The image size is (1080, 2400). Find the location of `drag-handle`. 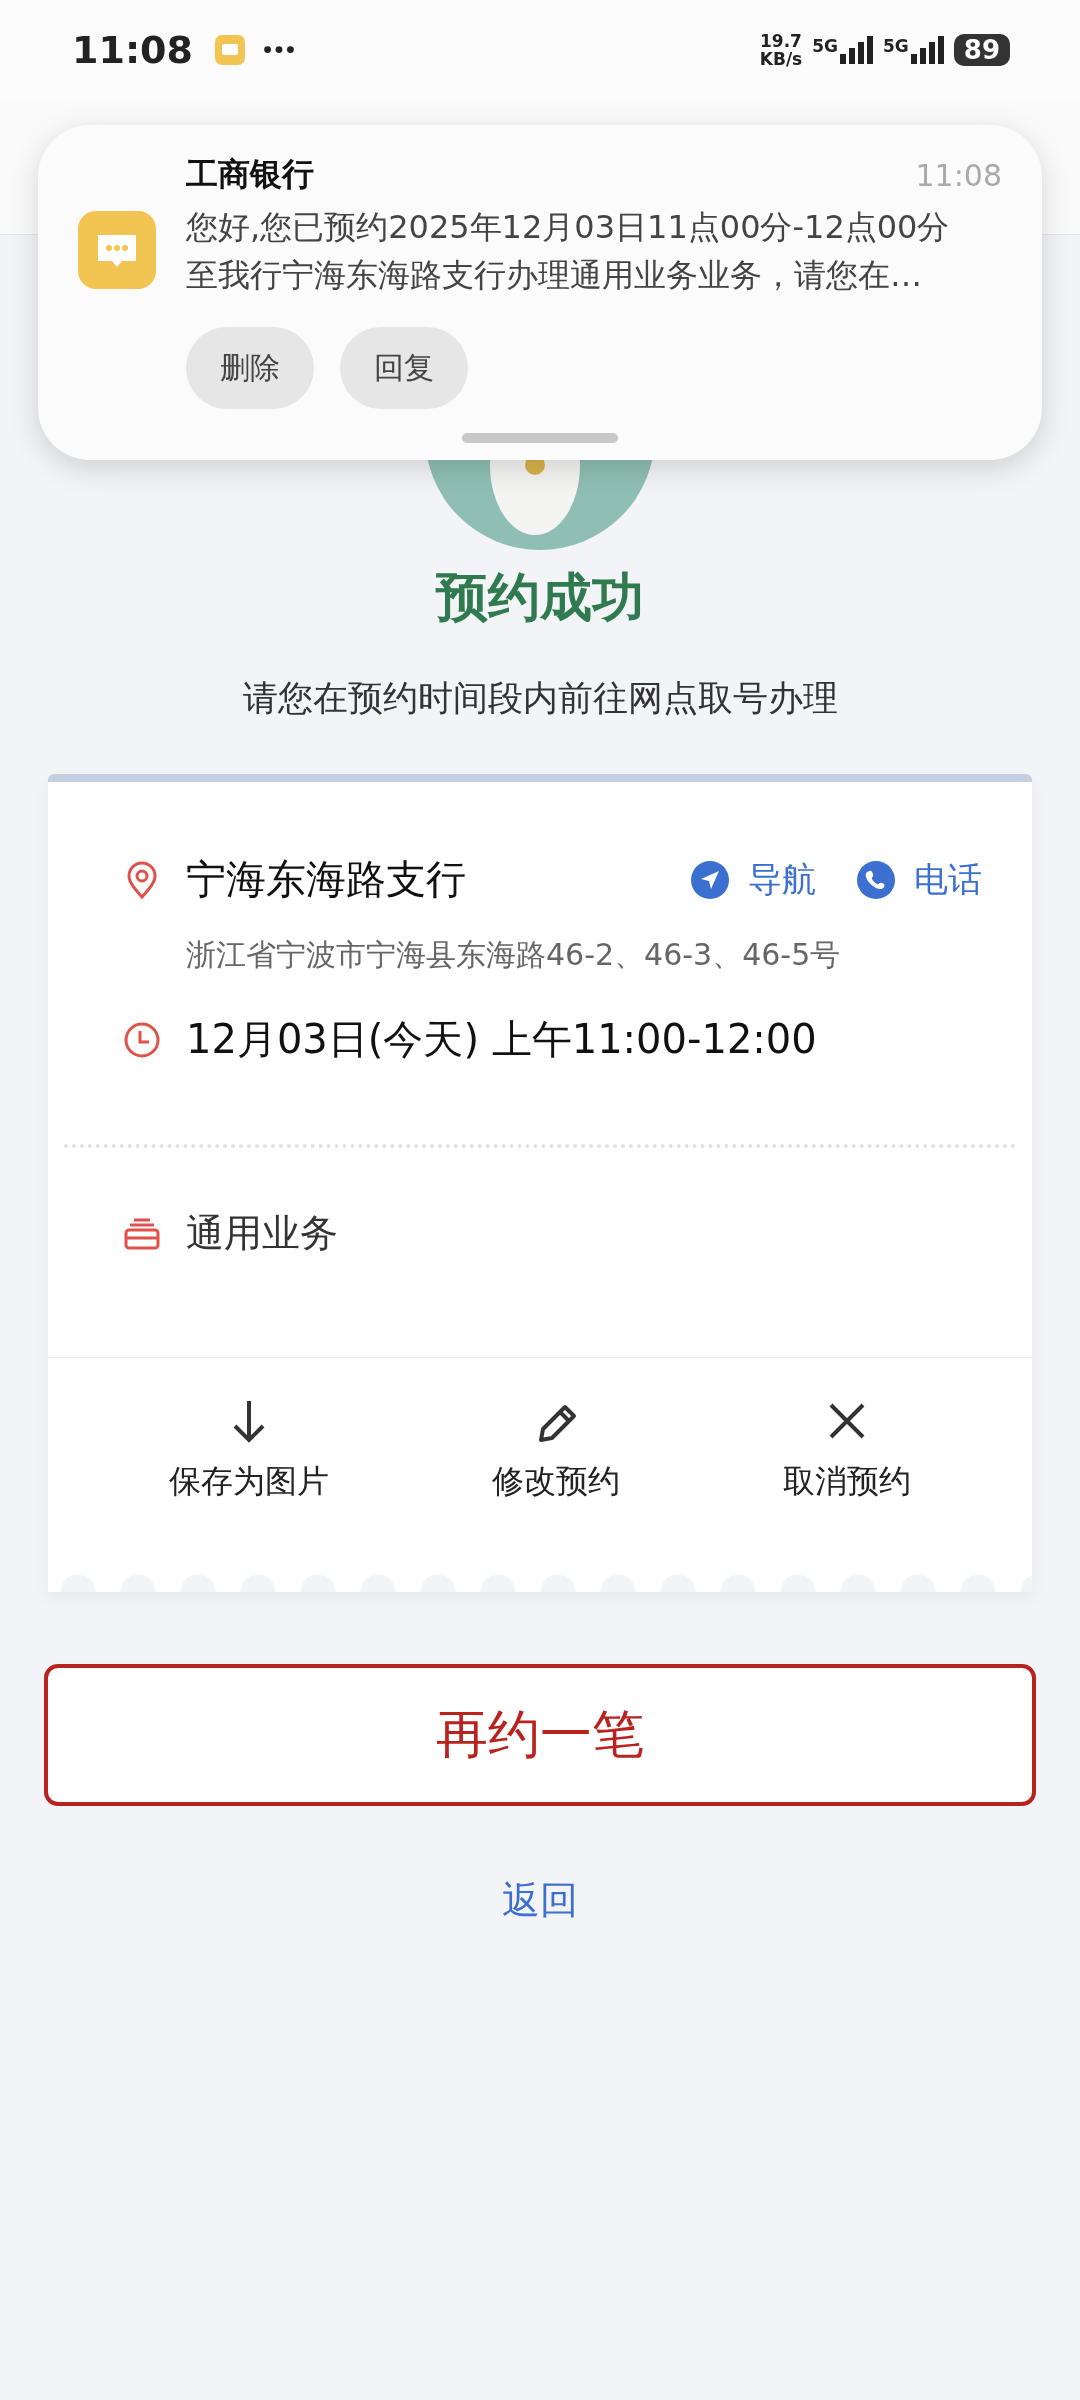

drag-handle is located at coordinates (540, 438).